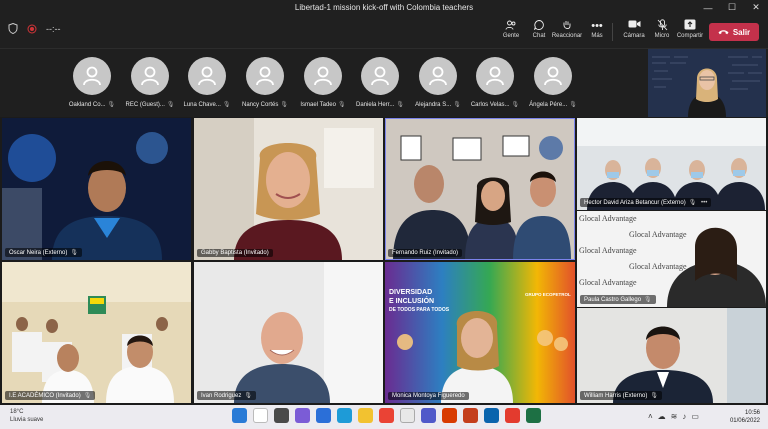 The width and height of the screenshot is (768, 429). Describe the element at coordinates (407, 415) in the screenshot. I see `store-icon` at that location.